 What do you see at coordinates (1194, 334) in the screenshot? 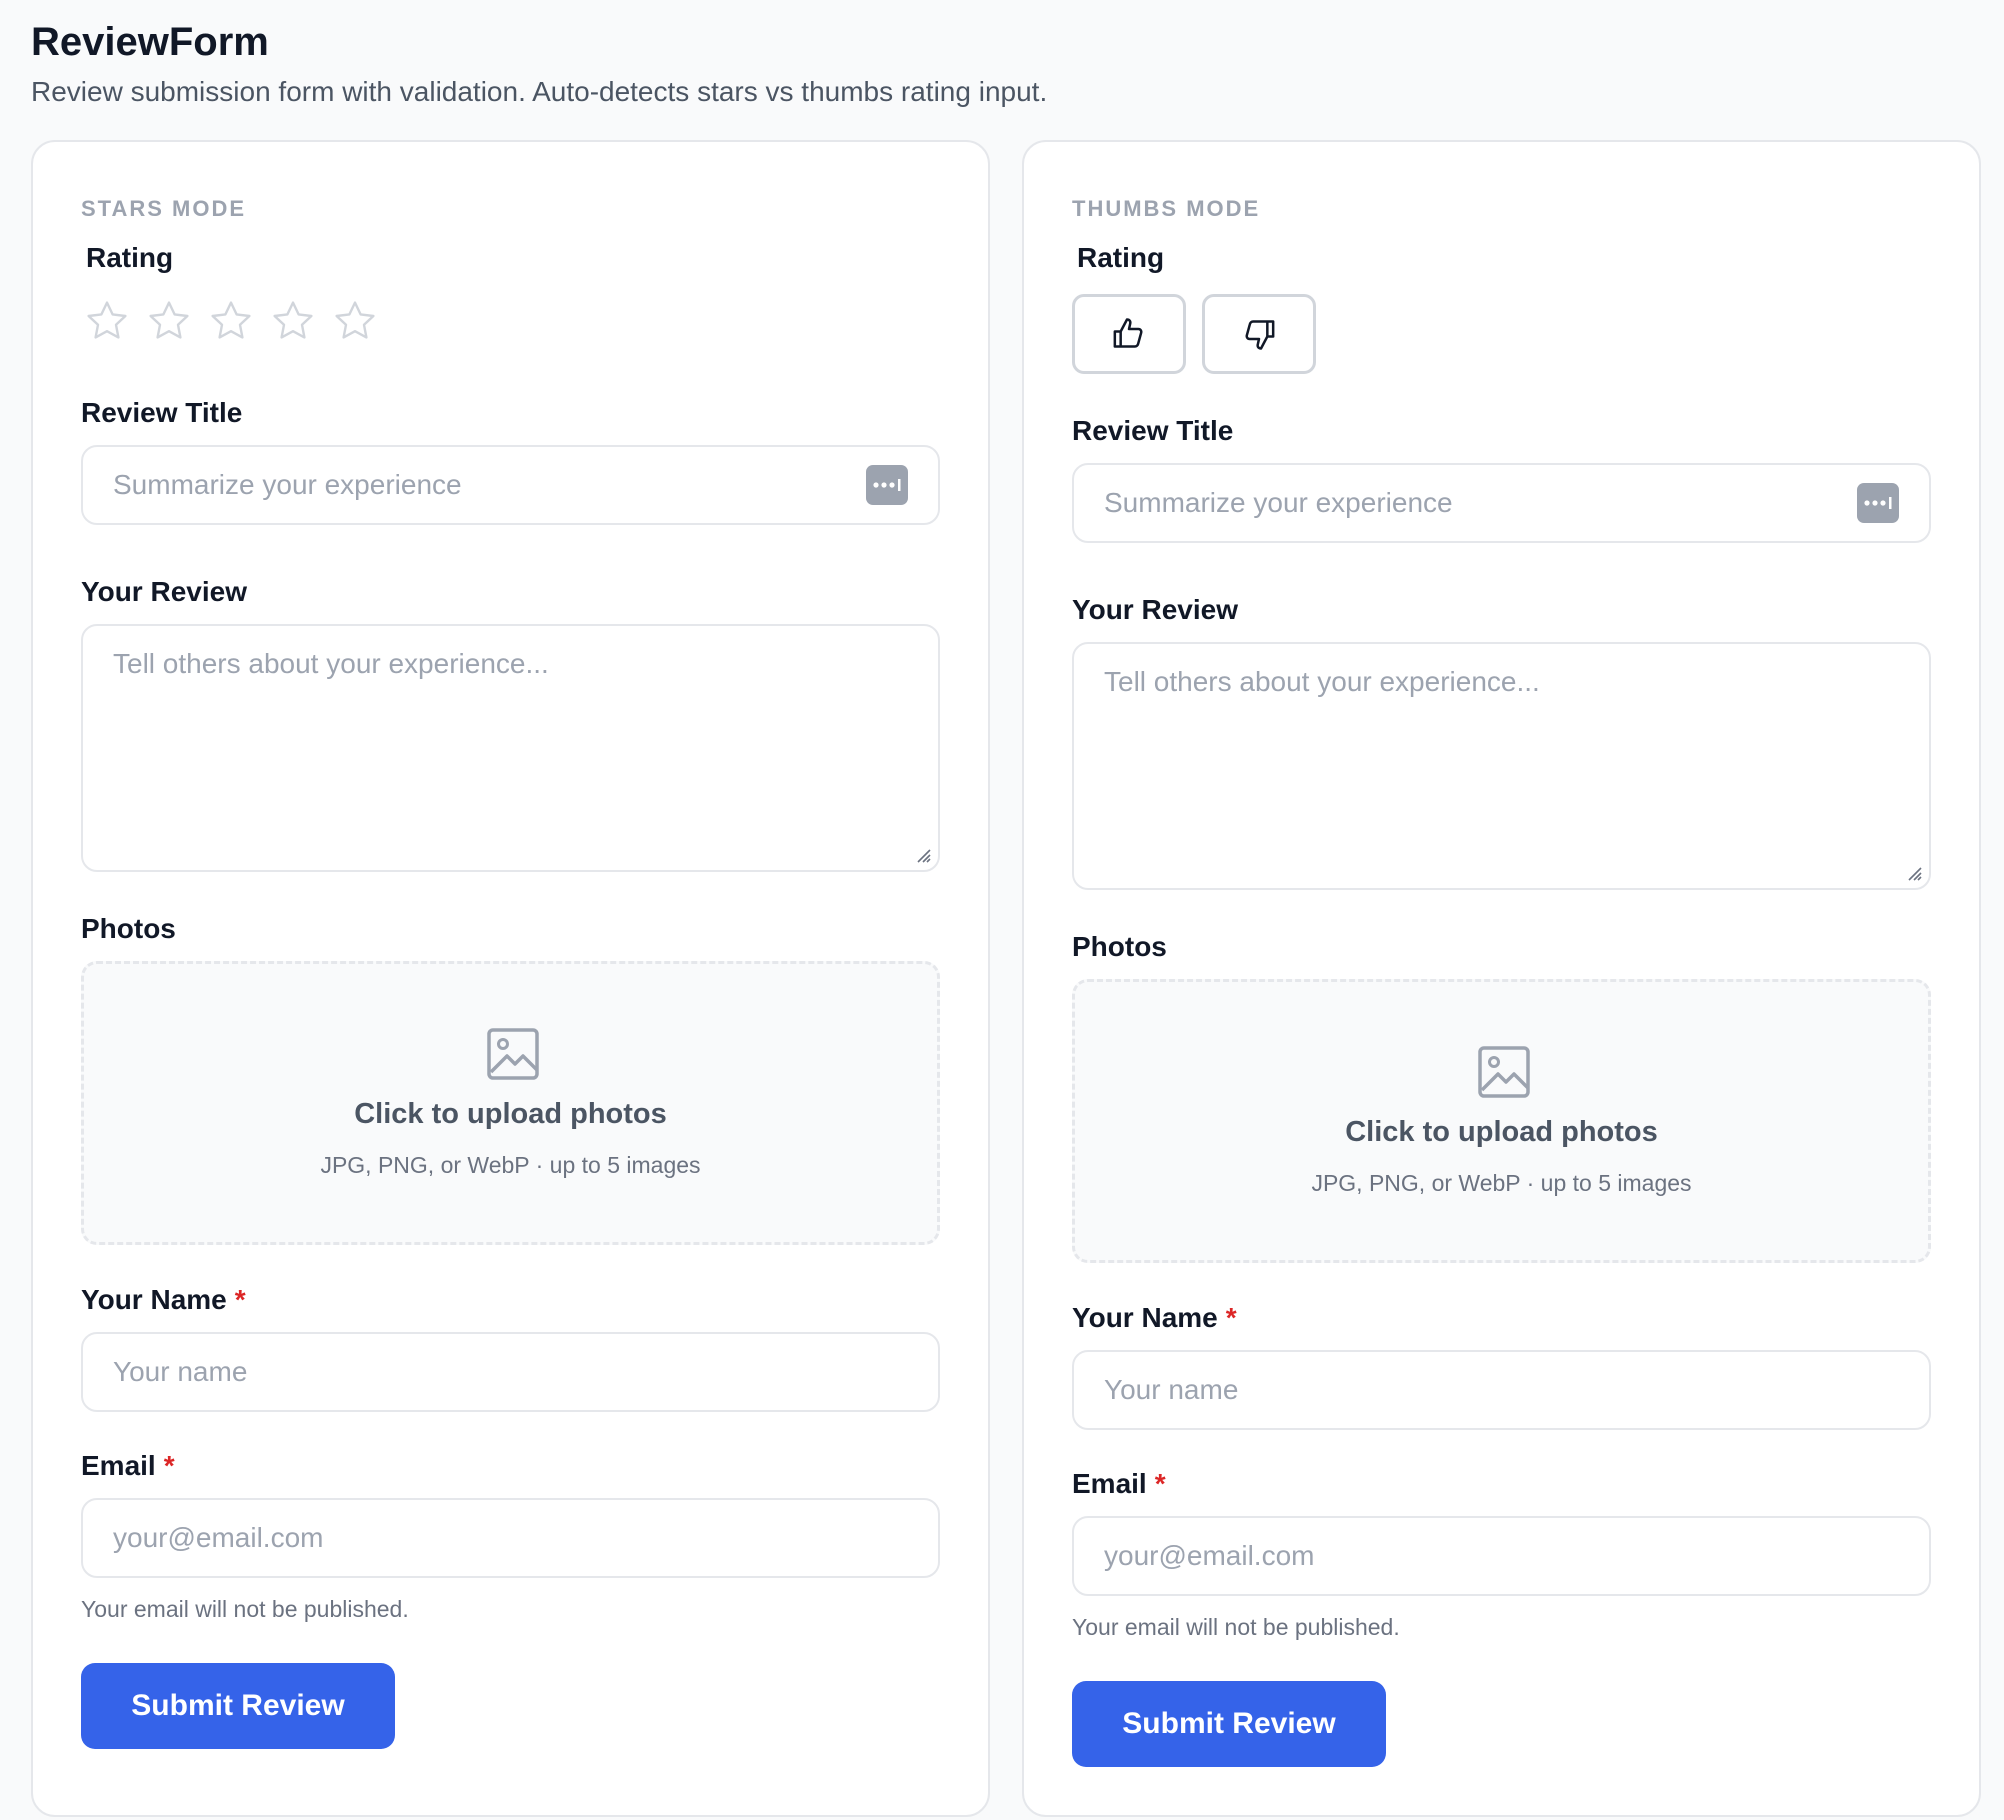
I see `thumbs-rating` at bounding box center [1194, 334].